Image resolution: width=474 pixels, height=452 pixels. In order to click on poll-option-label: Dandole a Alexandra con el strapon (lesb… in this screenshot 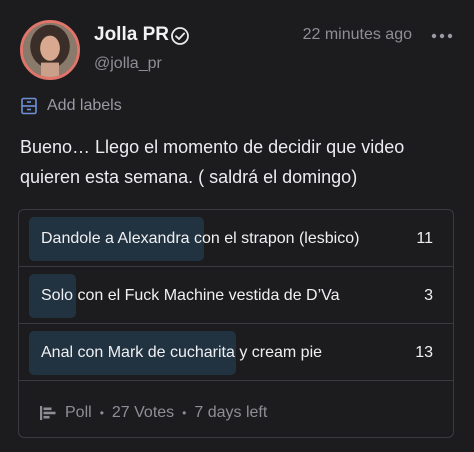, I will do `click(200, 238)`.